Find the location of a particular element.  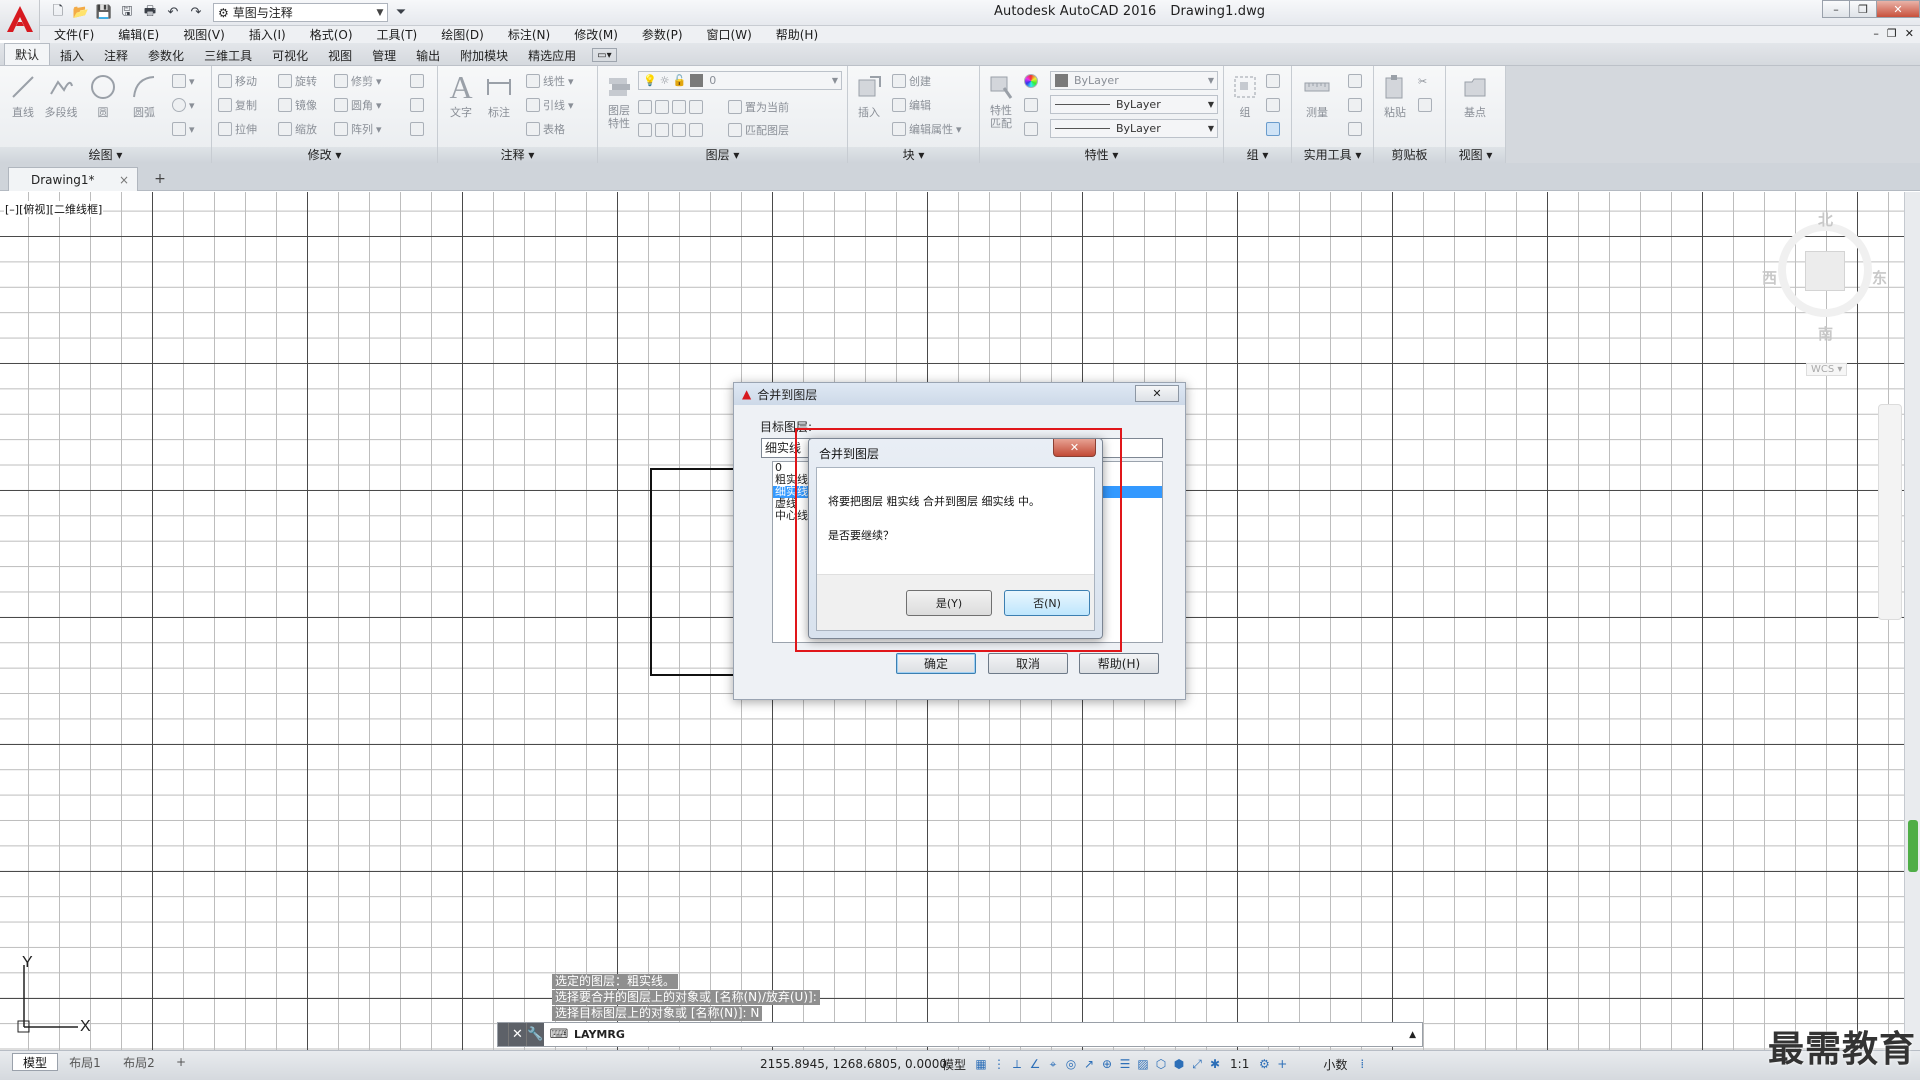

compass-east: 东 is located at coordinates (1879, 277).